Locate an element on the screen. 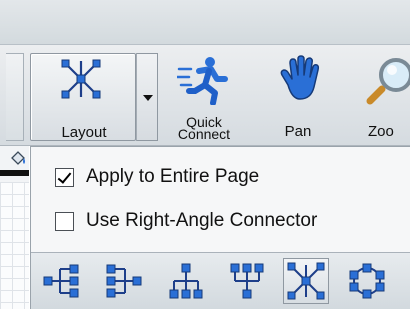 The image size is (410, 309). tree-down-icon is located at coordinates (186, 281).